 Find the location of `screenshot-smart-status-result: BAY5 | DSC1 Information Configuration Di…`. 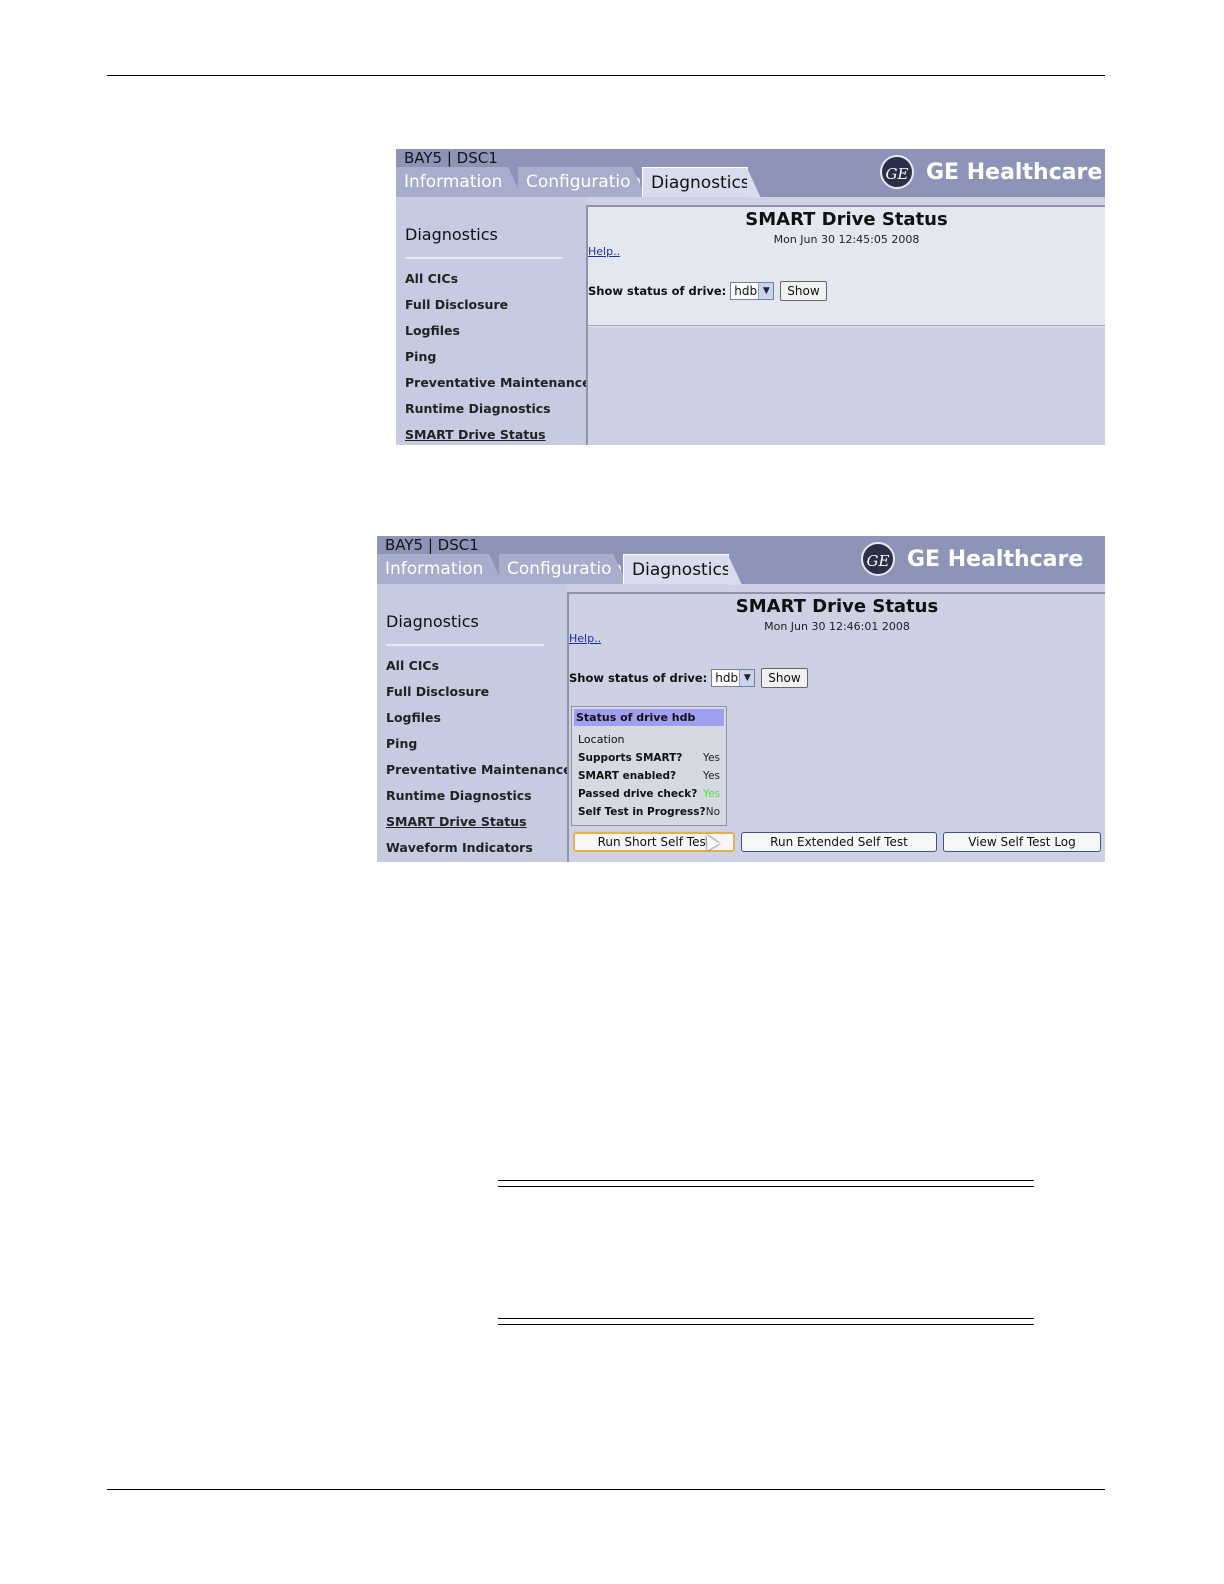

screenshot-smart-status-result: BAY5 | DSC1 Information Configuration Di… is located at coordinates (741, 699).